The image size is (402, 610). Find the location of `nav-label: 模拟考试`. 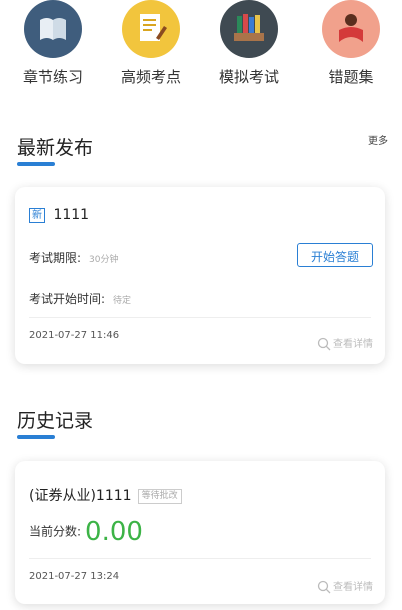

nav-label: 模拟考试 is located at coordinates (248, 77).